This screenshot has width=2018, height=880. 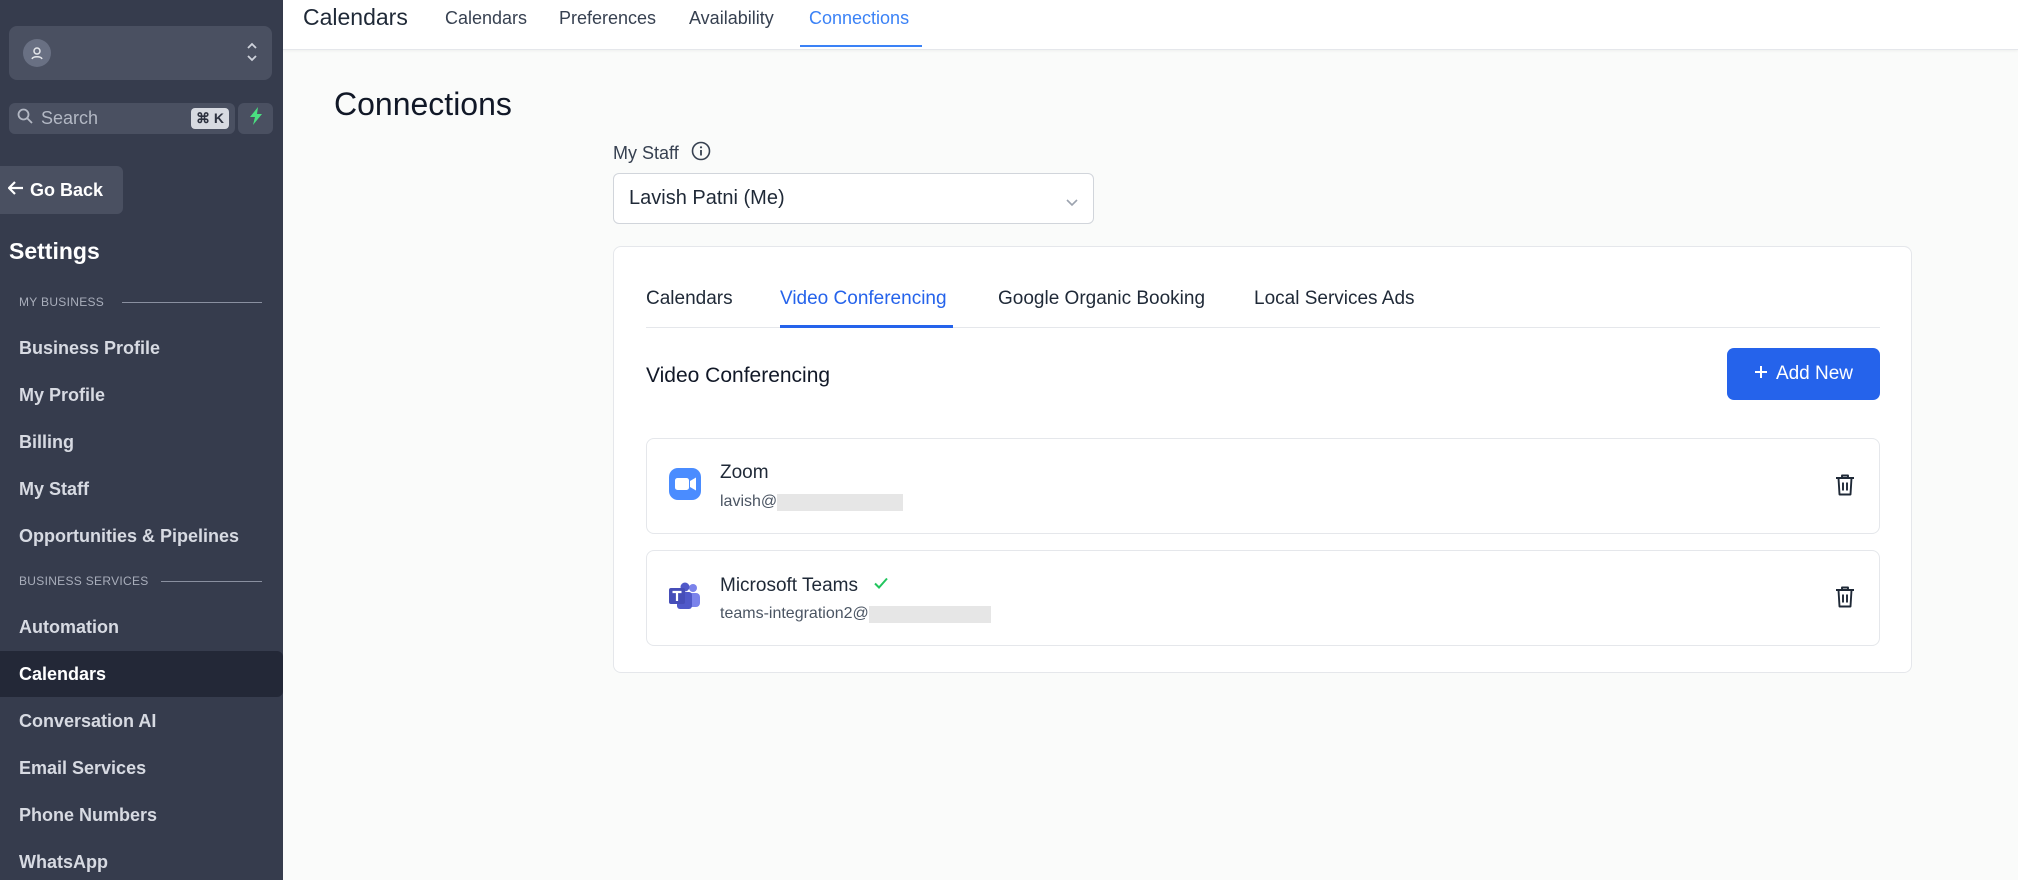 What do you see at coordinates (141, 859) in the screenshot?
I see `sidebar-item-whatsapp: WhatsApp` at bounding box center [141, 859].